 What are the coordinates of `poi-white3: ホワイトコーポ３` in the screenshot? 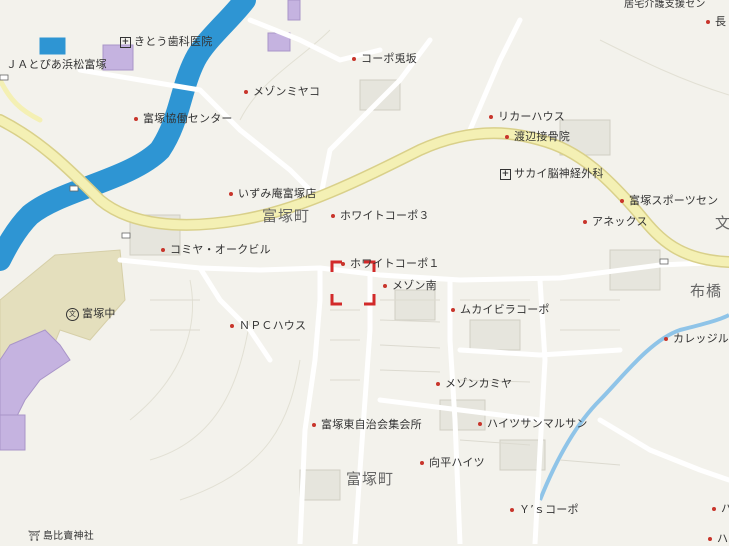 It's located at (380, 215).